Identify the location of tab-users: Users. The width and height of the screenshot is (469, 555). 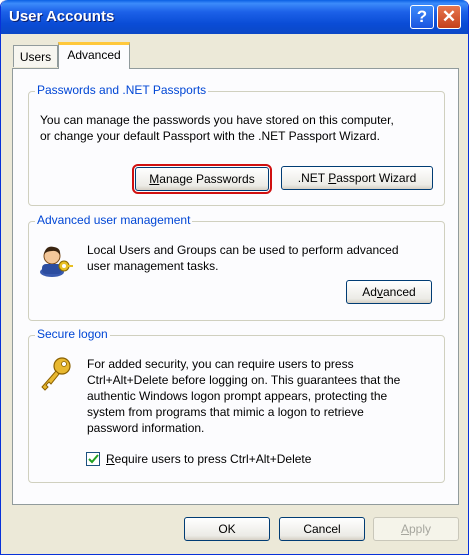
(35, 56).